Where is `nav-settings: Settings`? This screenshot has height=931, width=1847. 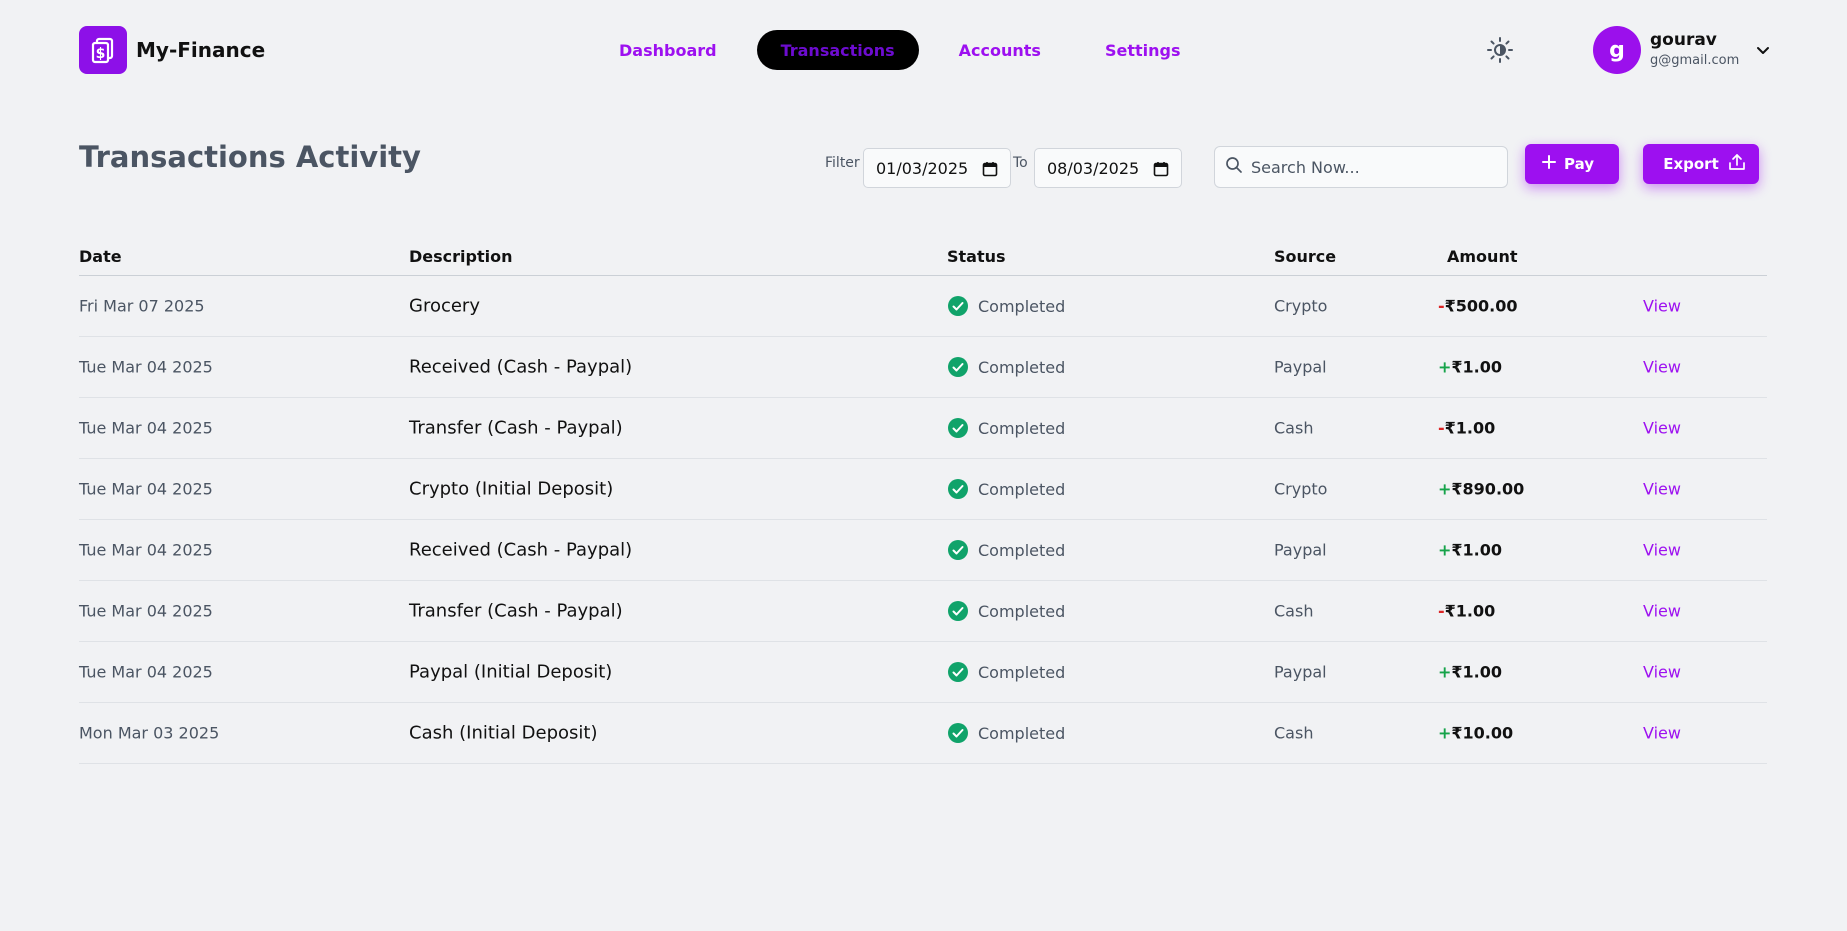
nav-settings: Settings is located at coordinates (1143, 50).